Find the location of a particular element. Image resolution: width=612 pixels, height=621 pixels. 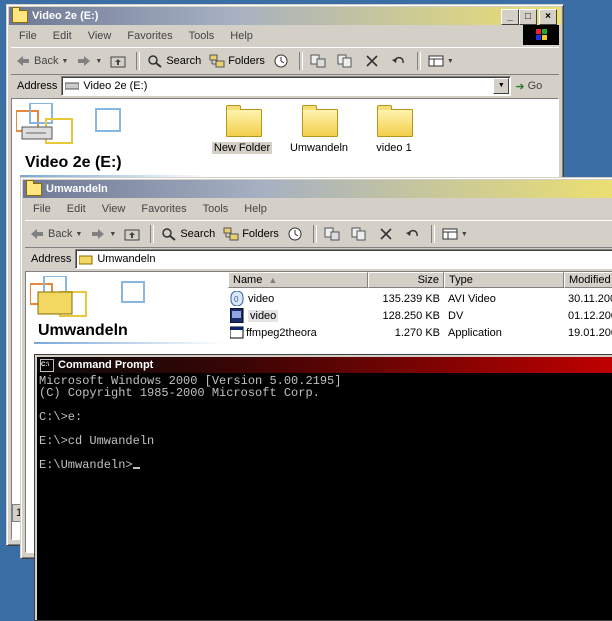

file-row: video 128.250 KB DV 01.12.200 is located at coordinates (420, 315).